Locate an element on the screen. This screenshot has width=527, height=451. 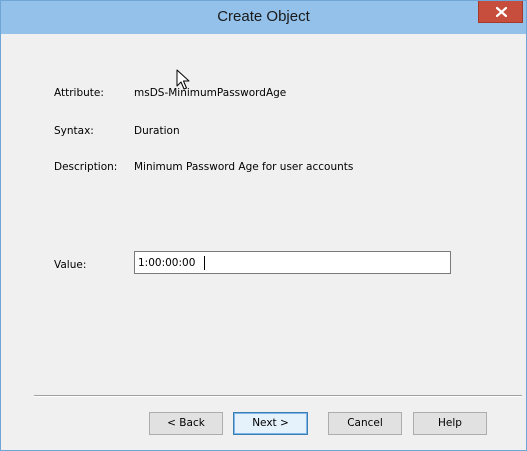
cancel-button: Cancel is located at coordinates (365, 423).